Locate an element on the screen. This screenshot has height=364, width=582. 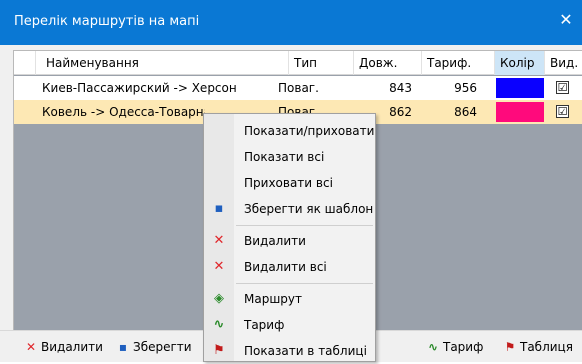
cell-name: Киев-Пассажирский -> Херсон is located at coordinates (139, 88).